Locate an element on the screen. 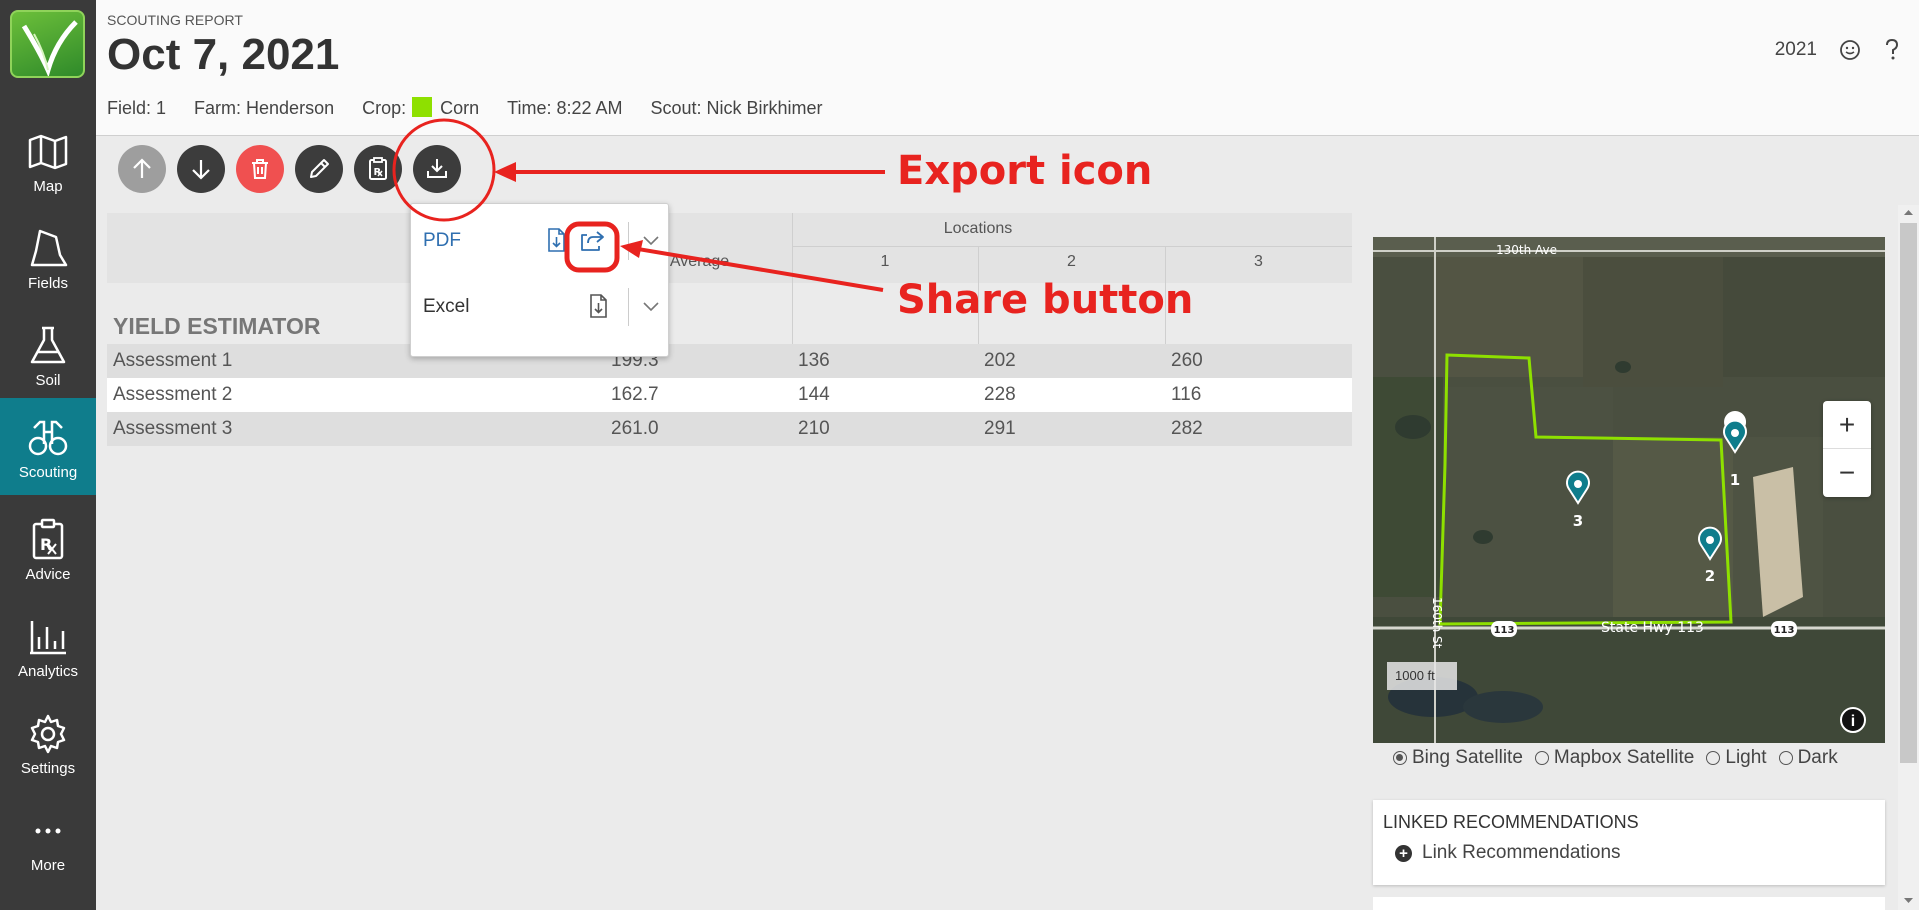  nav-scouting: Scouting is located at coordinates (48, 446).